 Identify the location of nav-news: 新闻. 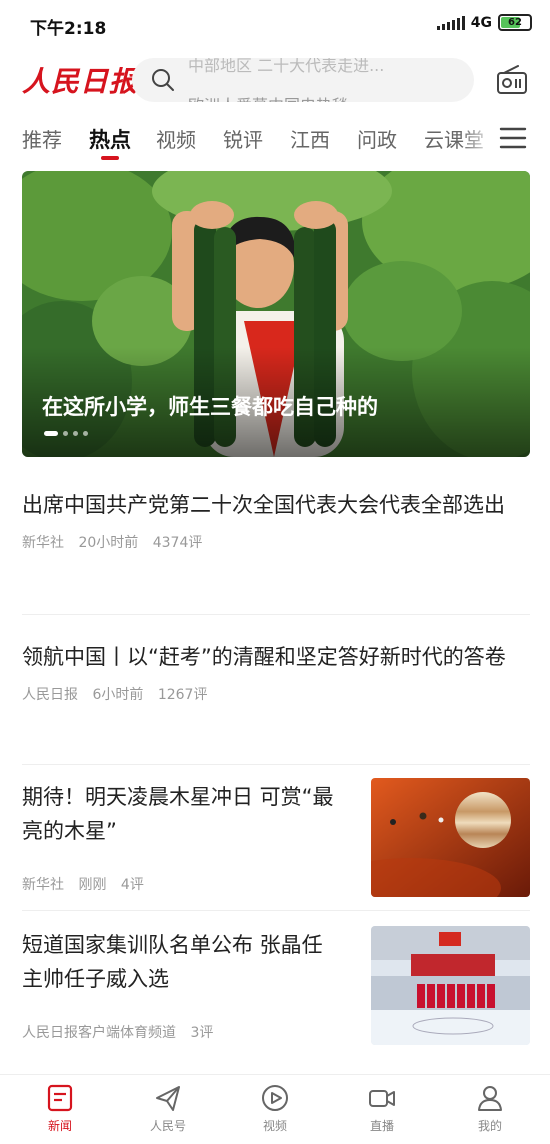
(60, 1108).